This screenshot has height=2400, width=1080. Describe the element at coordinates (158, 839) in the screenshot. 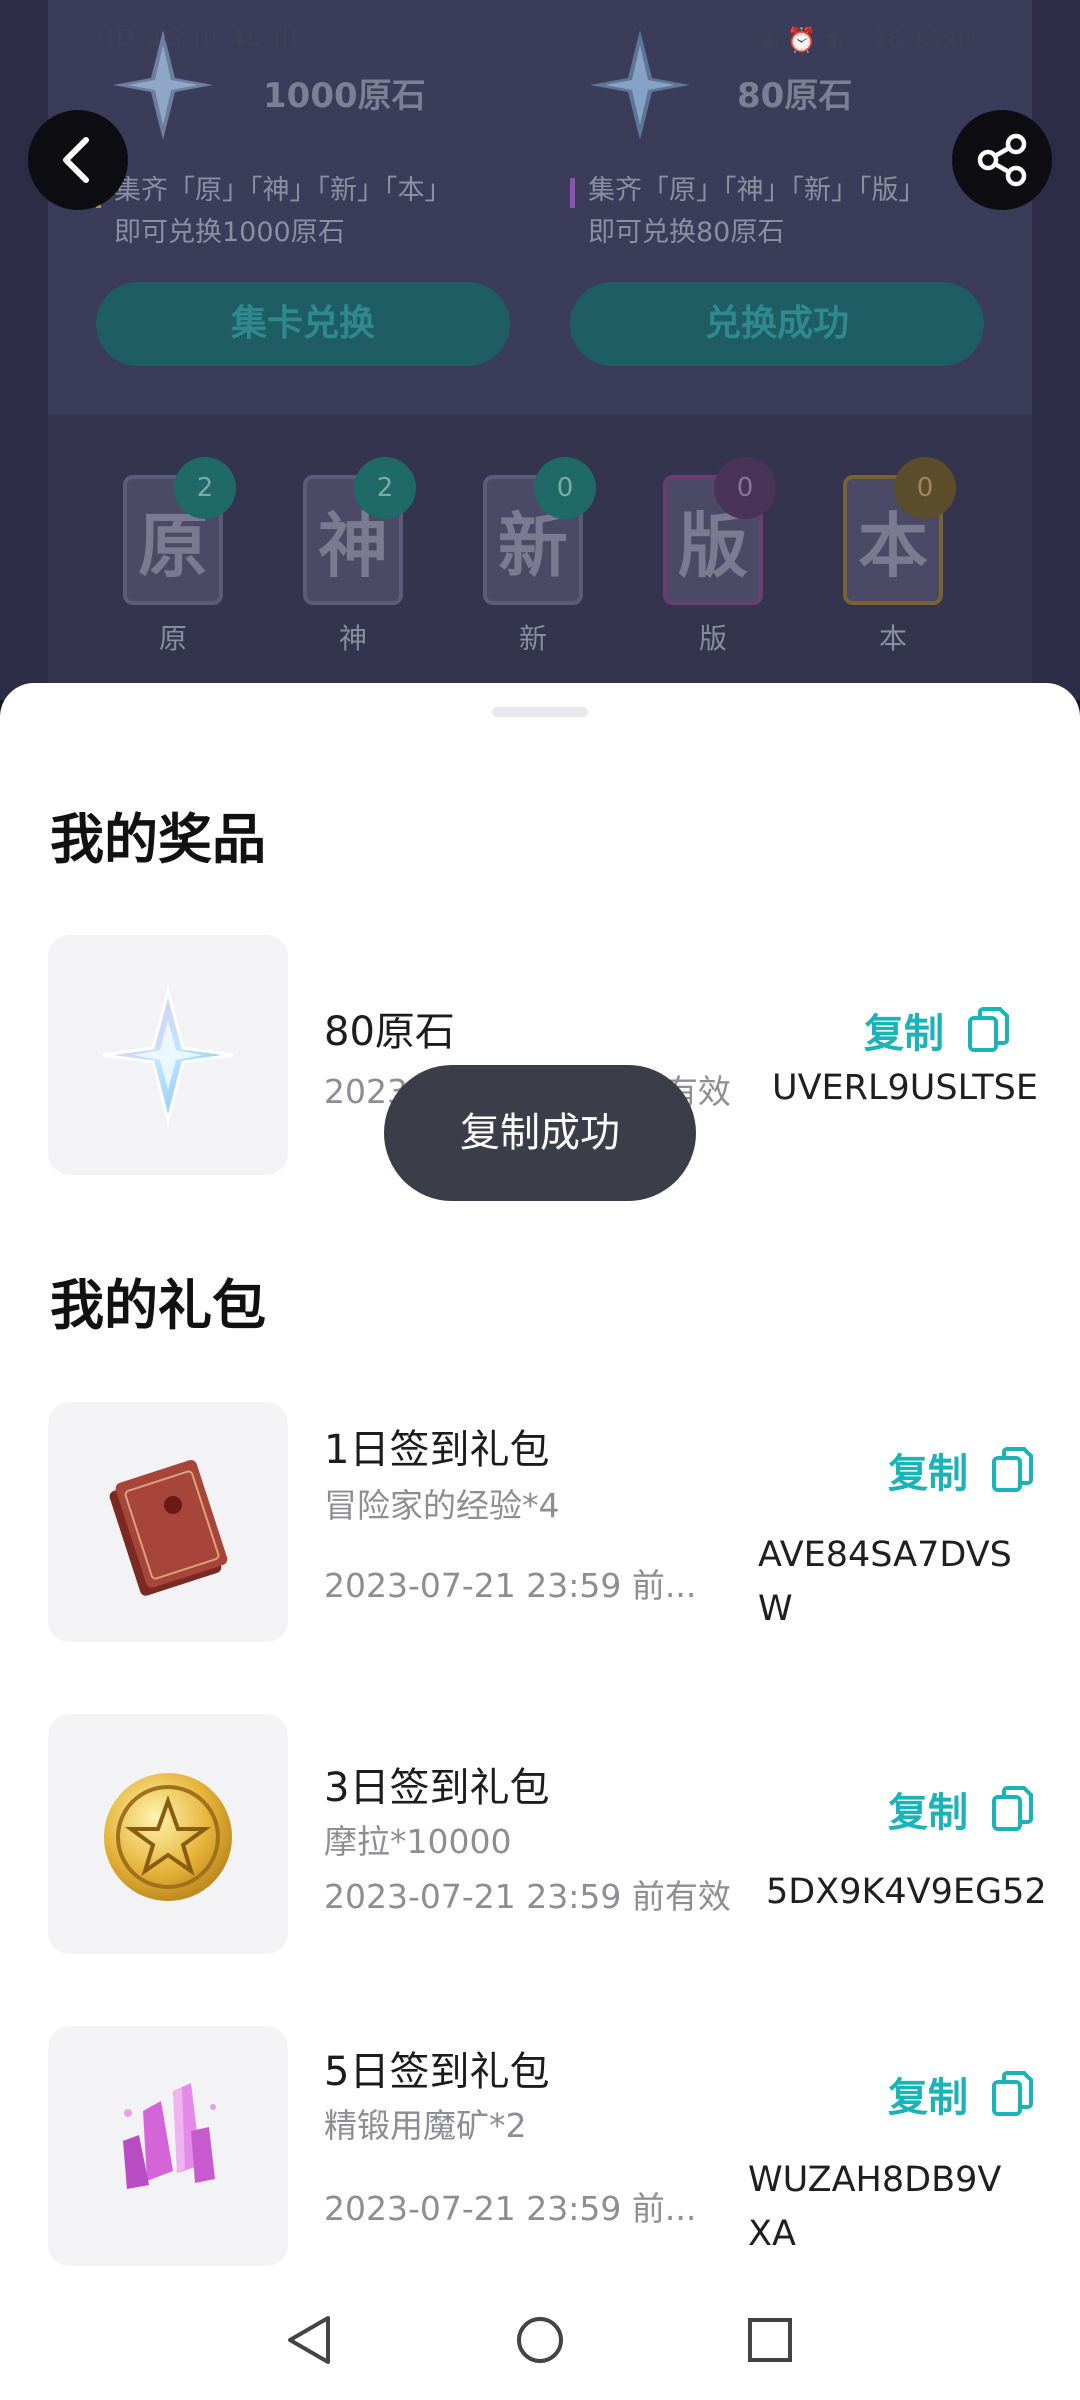

I see `prizes-section-title: 我的奖品` at that location.